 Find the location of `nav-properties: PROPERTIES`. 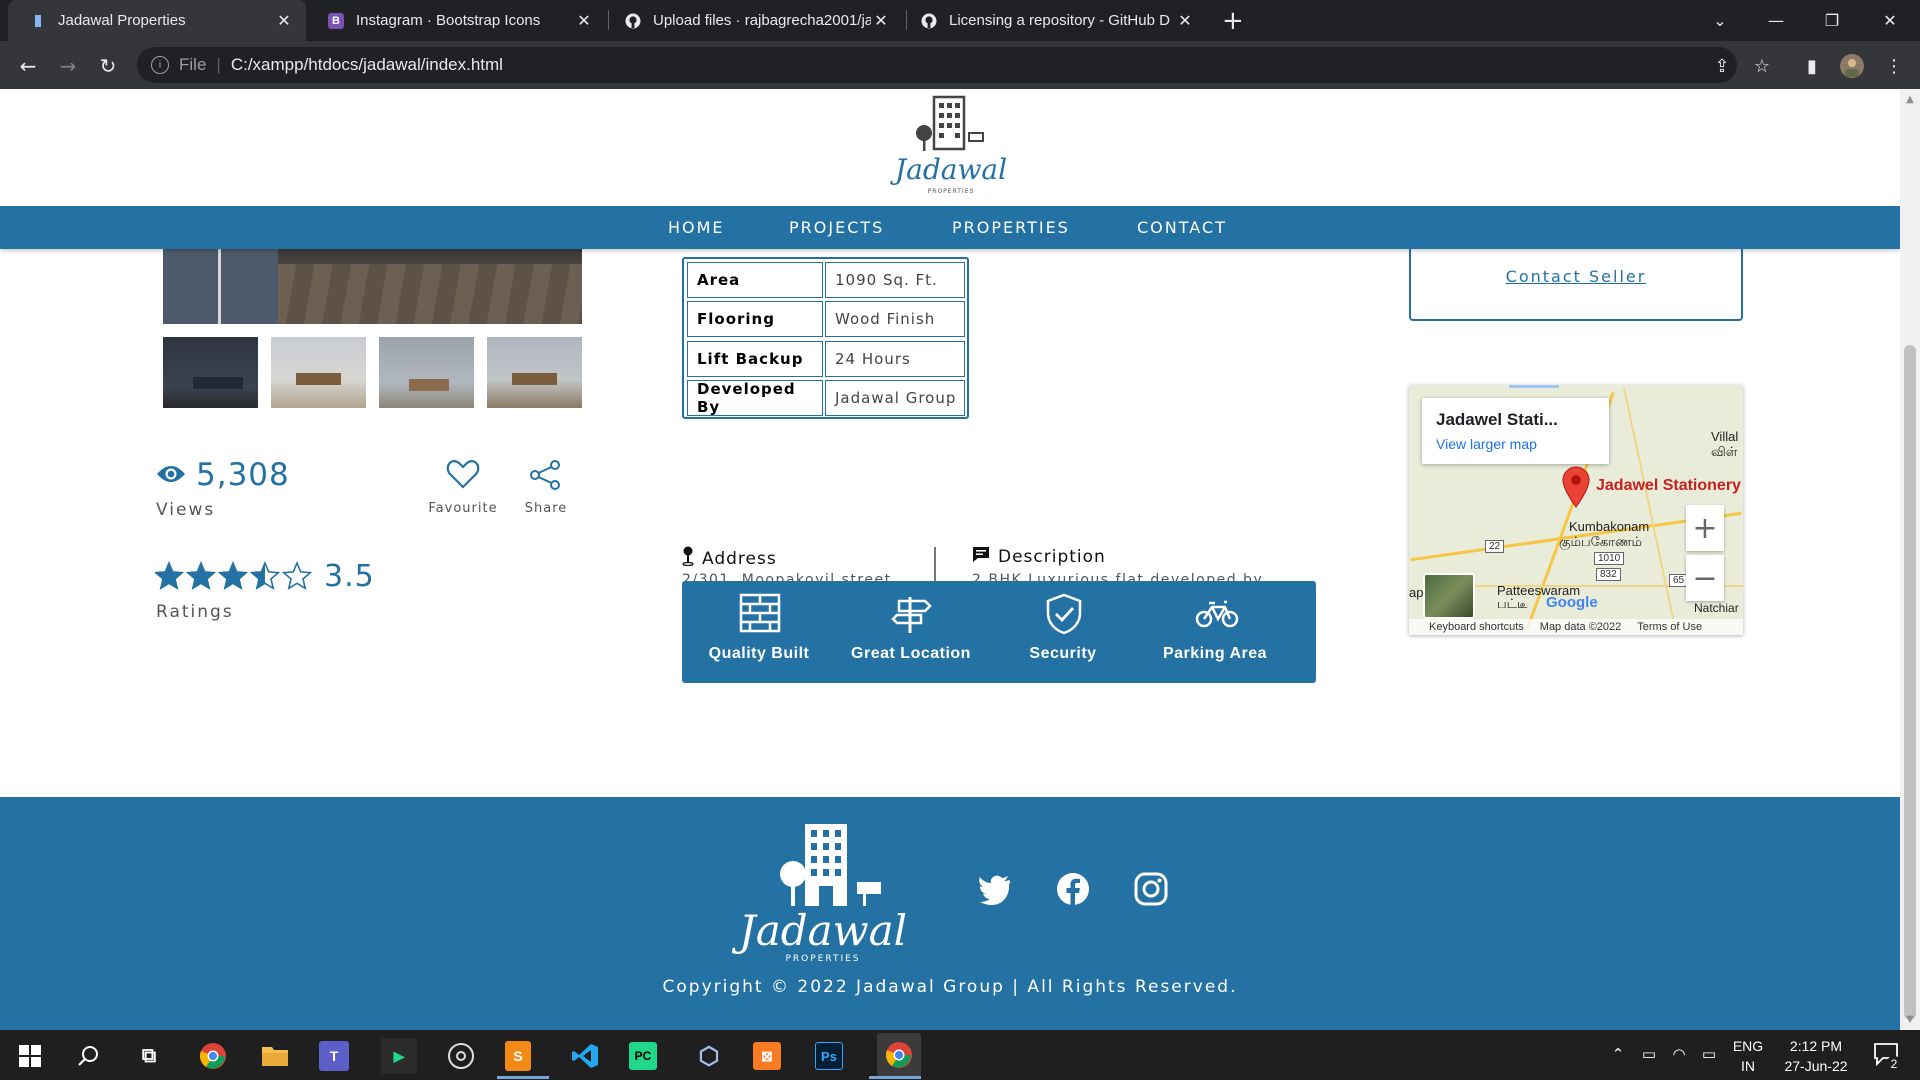

nav-properties: PROPERTIES is located at coordinates (1011, 227).